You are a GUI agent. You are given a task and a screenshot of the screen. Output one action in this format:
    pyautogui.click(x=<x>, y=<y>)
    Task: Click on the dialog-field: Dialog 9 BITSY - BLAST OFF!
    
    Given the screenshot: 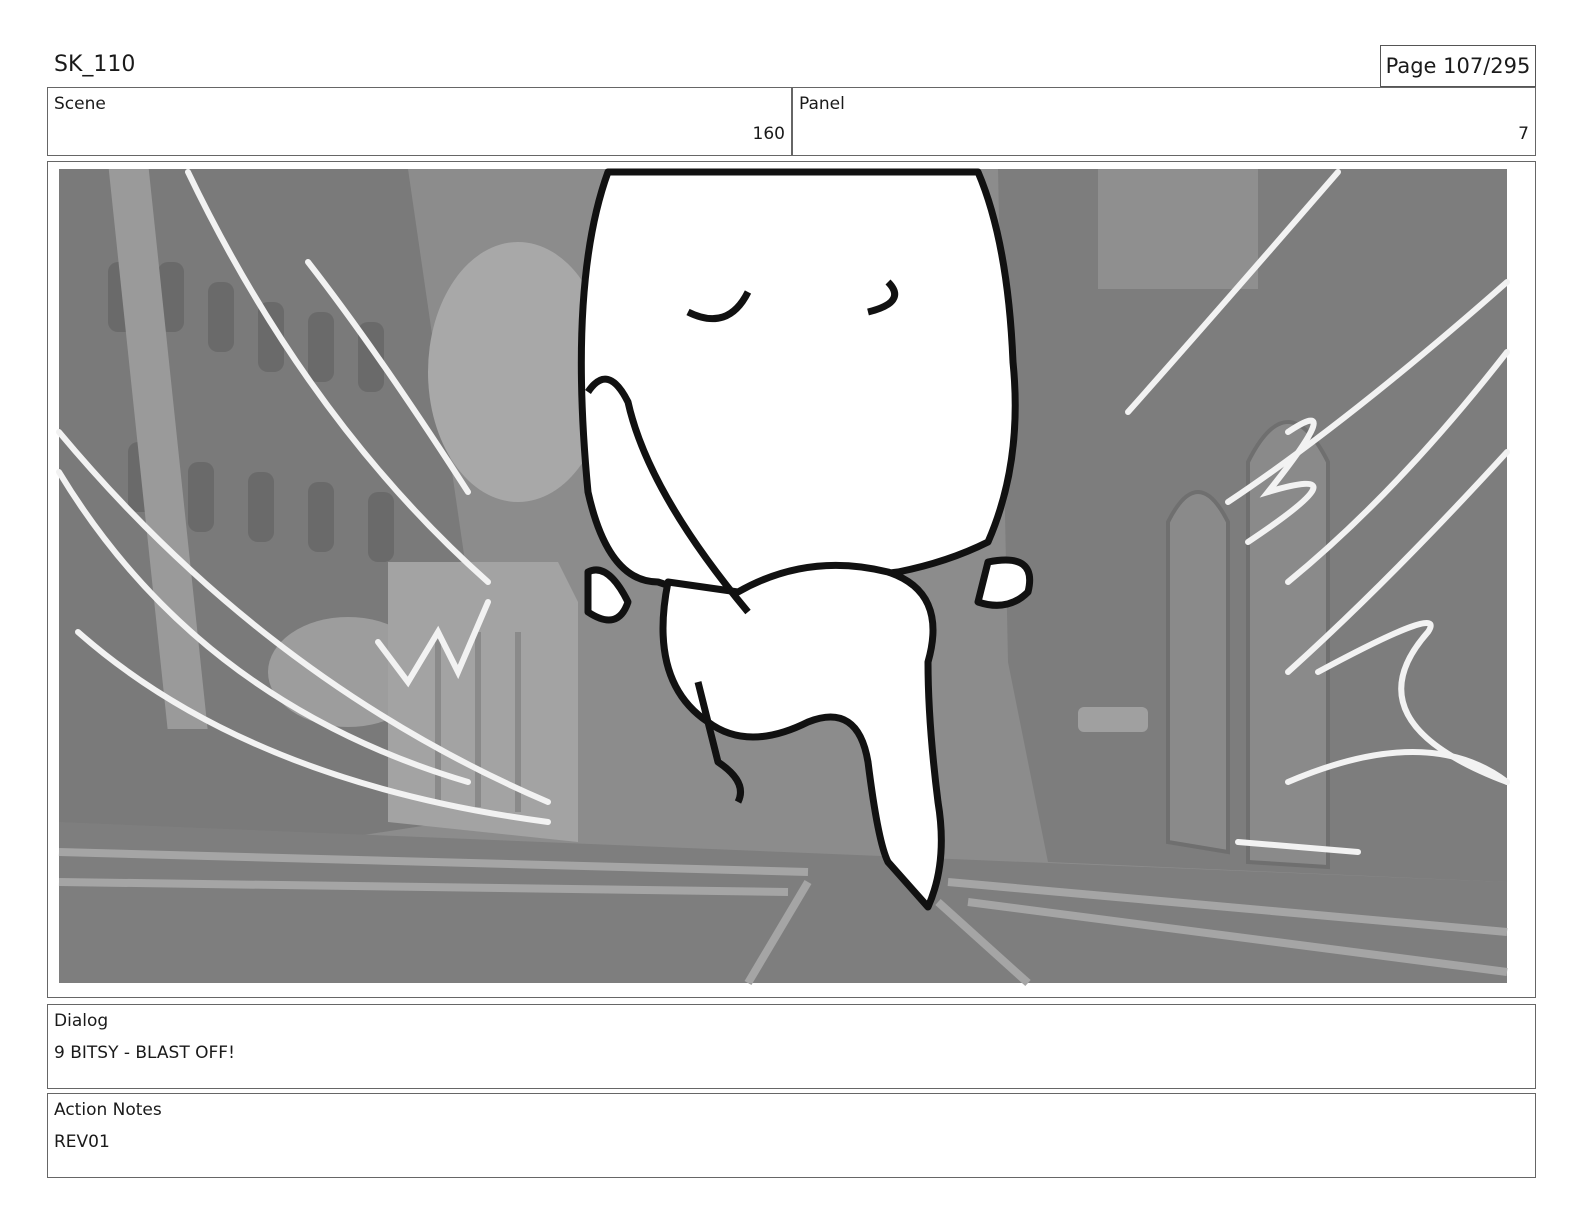 What is the action you would take?
    pyautogui.click(x=791, y=1046)
    